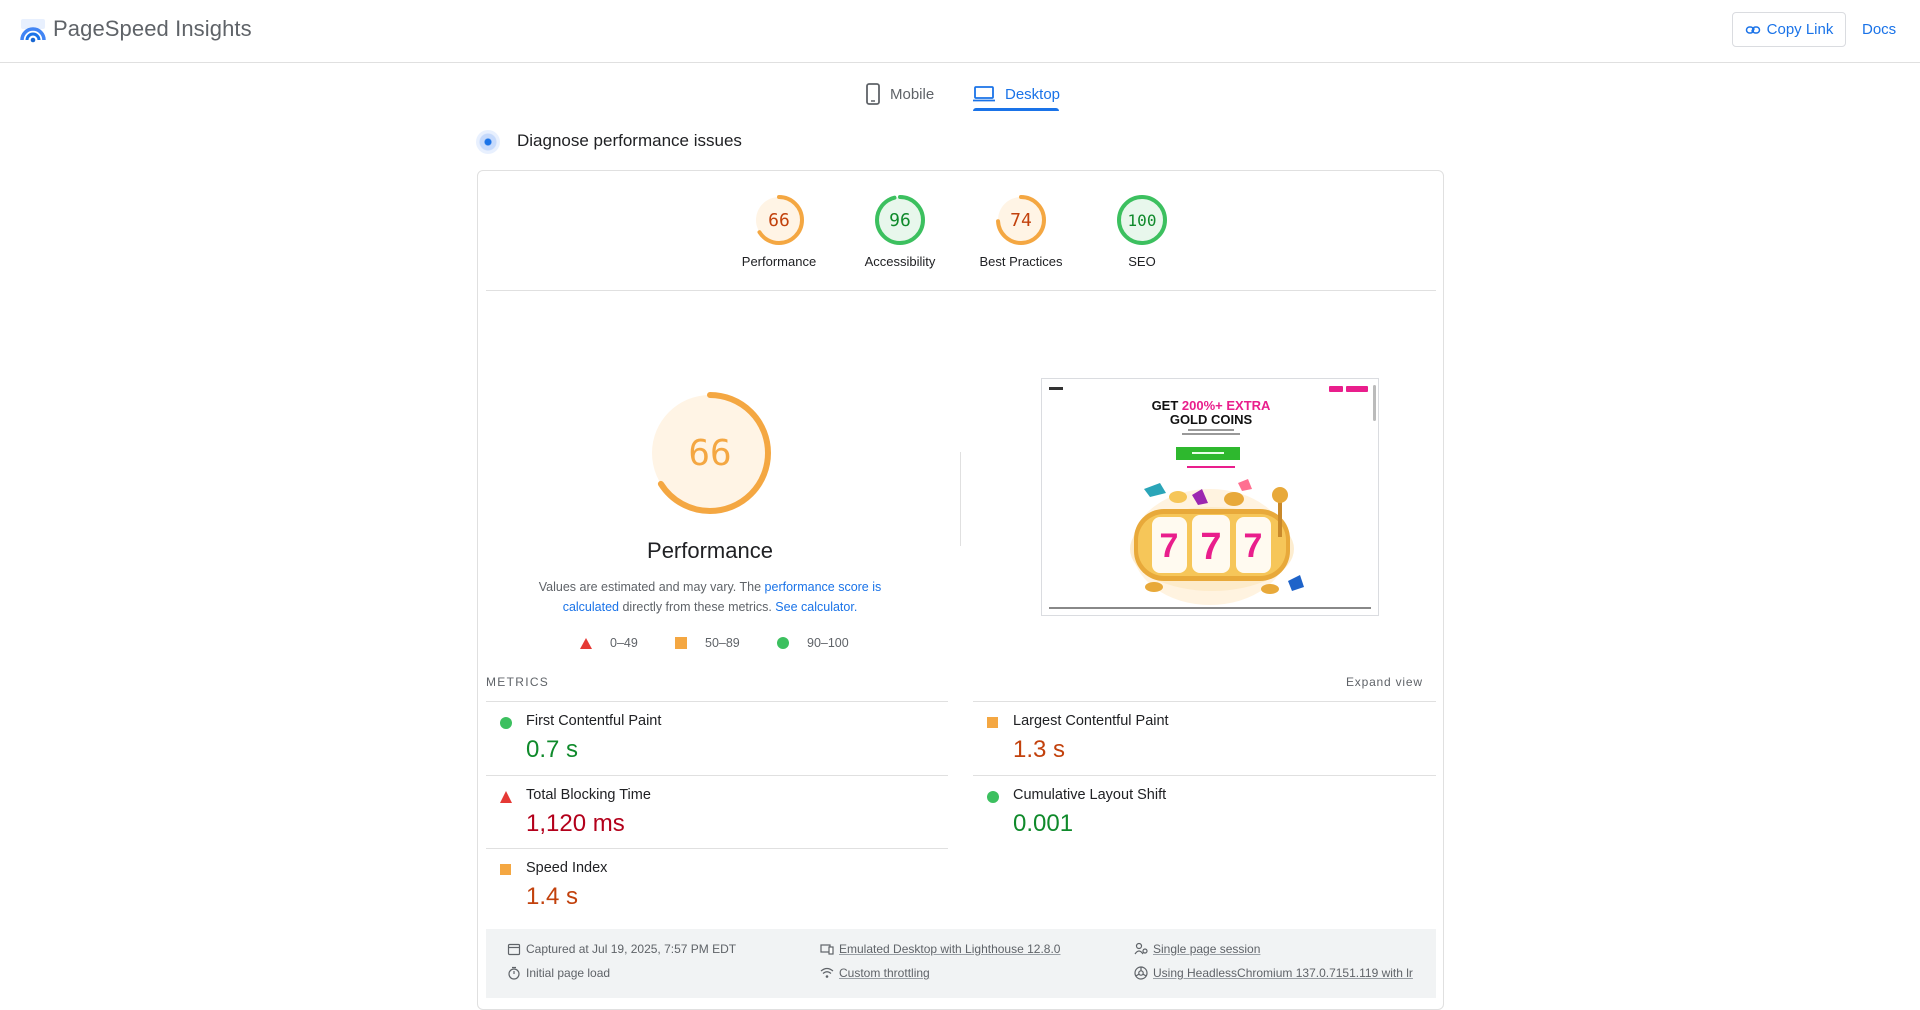  I want to click on metric-name: Cumulative Layout Shift, so click(1090, 795).